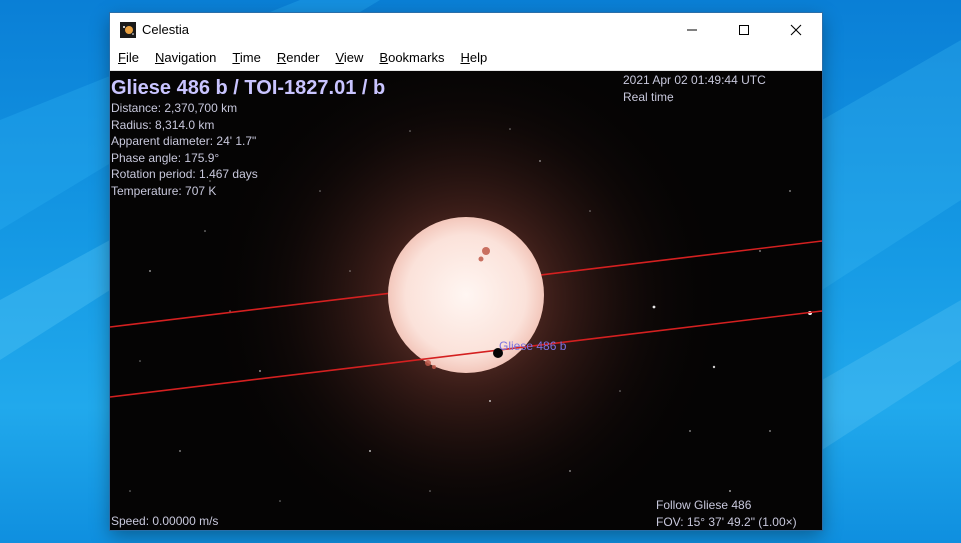 This screenshot has height=543, width=961. I want to click on distance-readout: Distance: 2,370,700 km, so click(174, 108).